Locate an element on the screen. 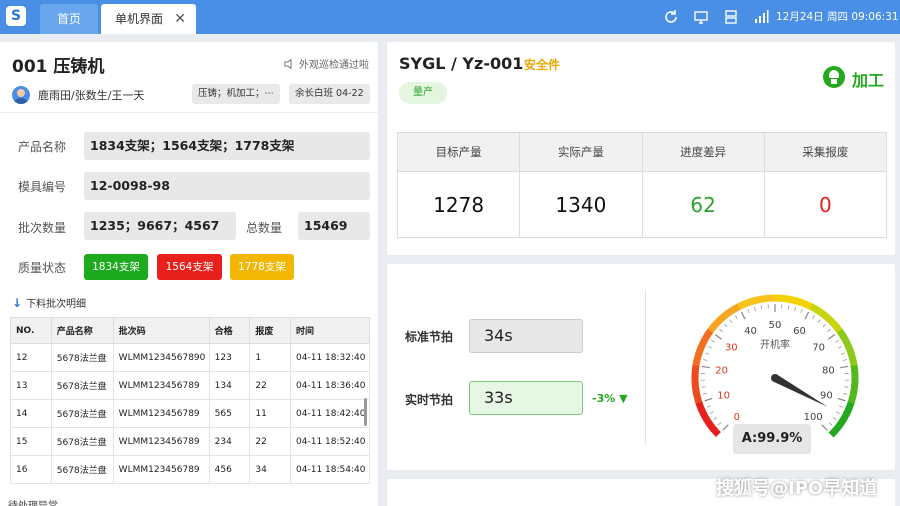  cell: 15 is located at coordinates (31, 441).